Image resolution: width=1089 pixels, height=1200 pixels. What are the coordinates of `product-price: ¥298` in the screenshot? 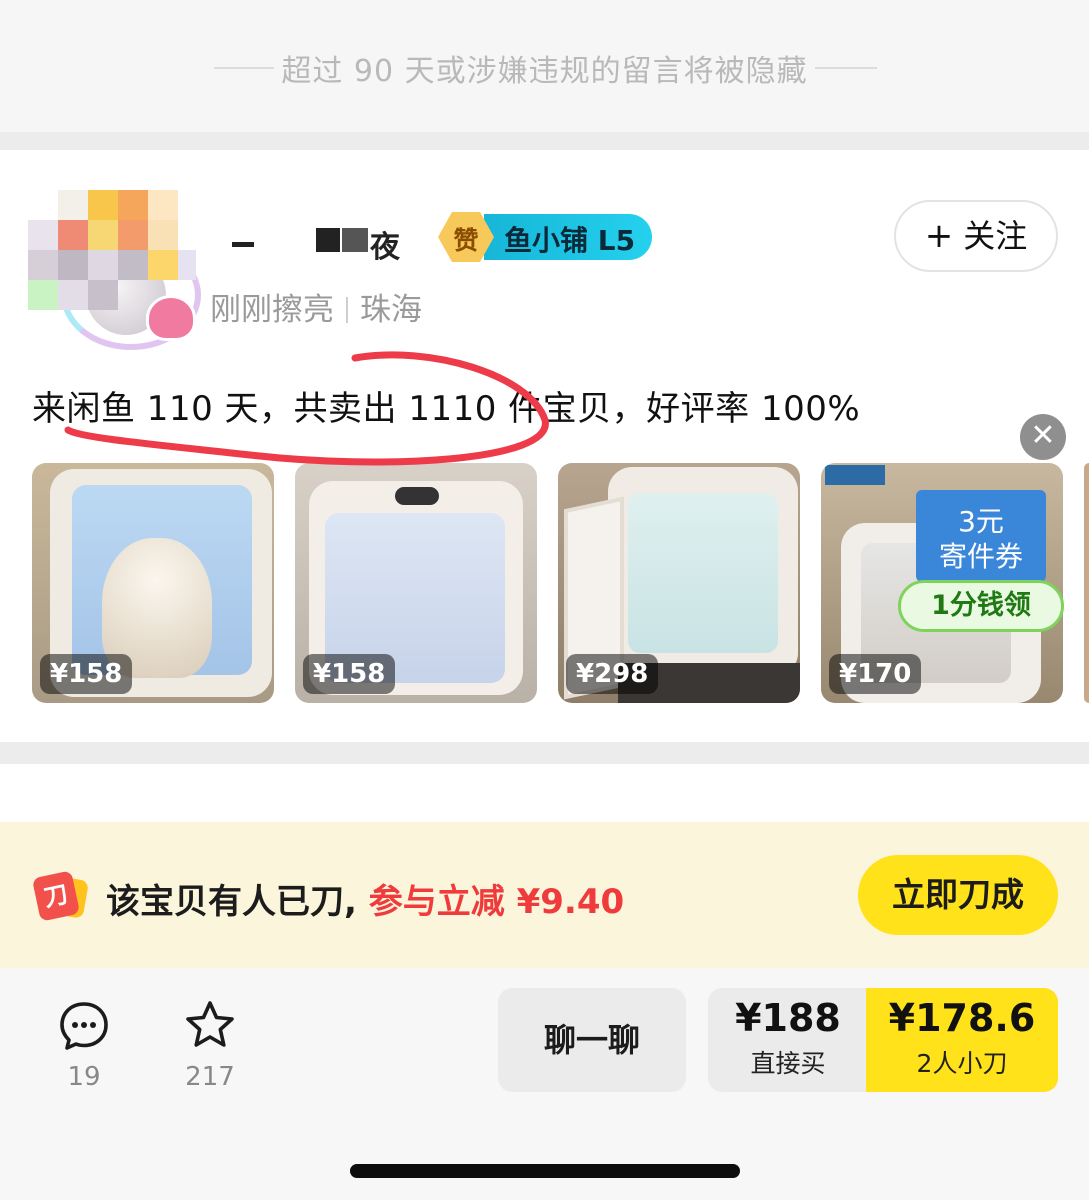 It's located at (612, 674).